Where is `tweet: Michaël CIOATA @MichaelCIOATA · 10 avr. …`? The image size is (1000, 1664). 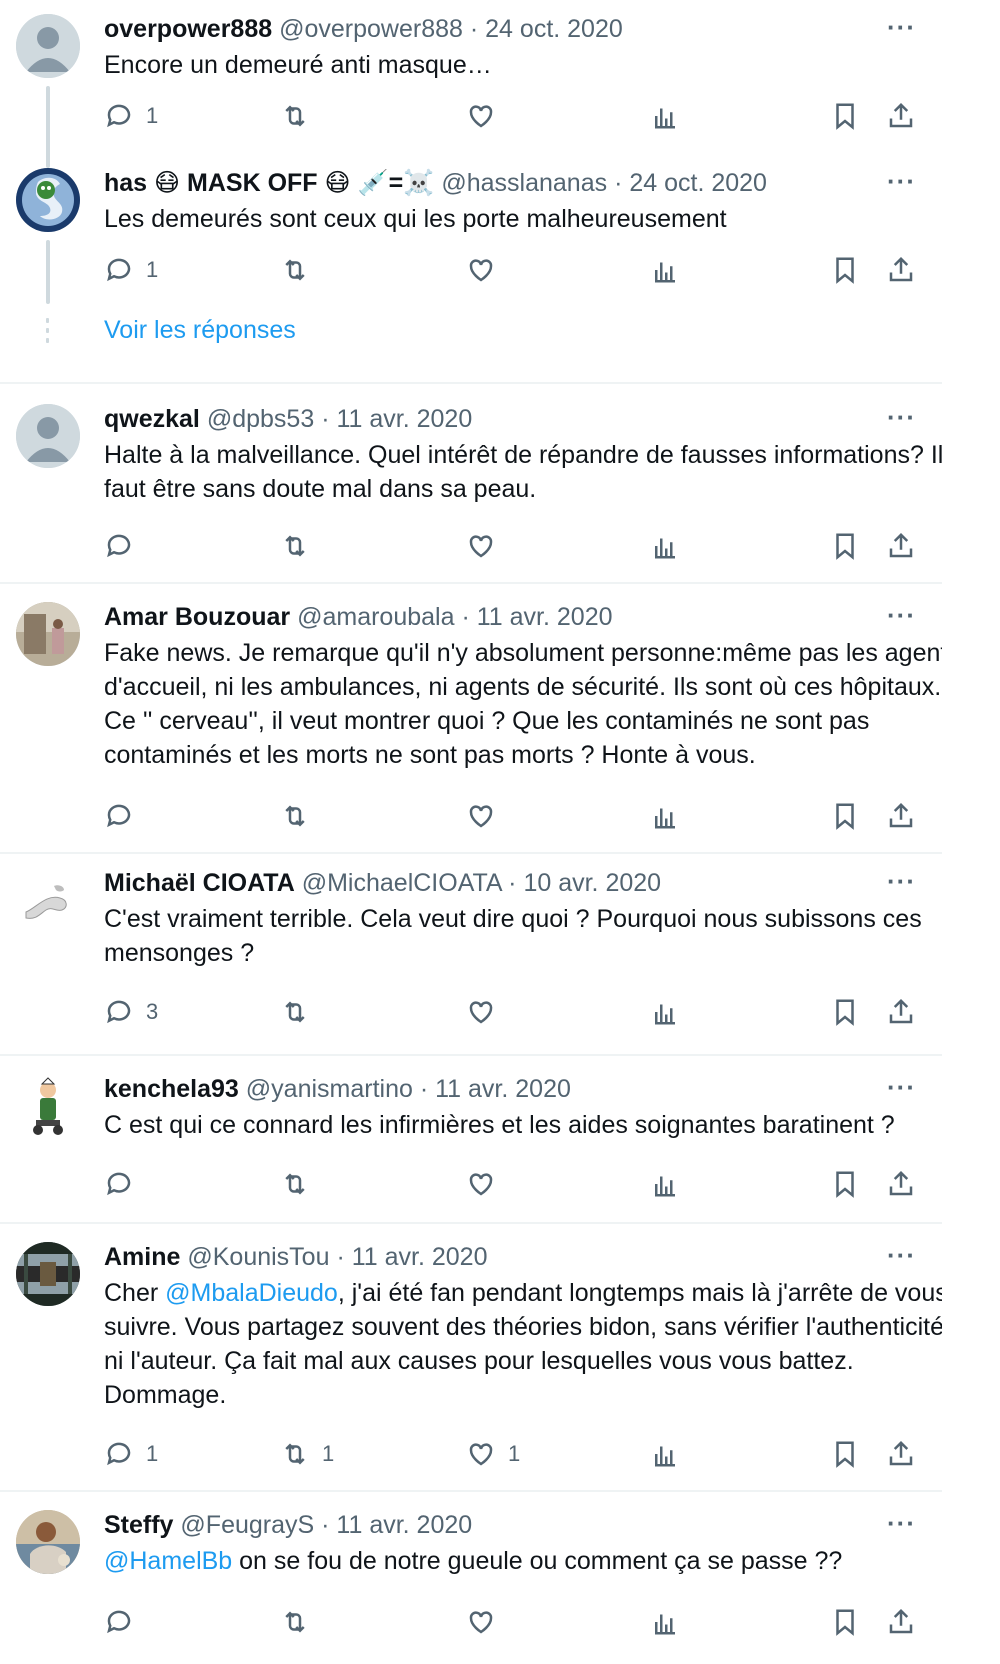
tweet: Michaël CIOATA @MichaelCIOATA · 10 avr. … is located at coordinates (500, 954).